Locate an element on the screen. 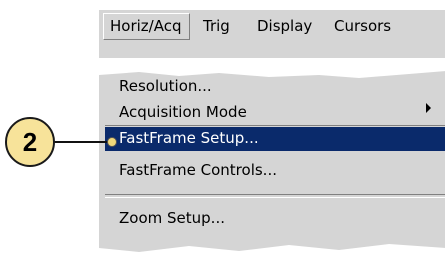 This screenshot has width=445, height=256. torn-edge-bottom is located at coordinates (272, 250).